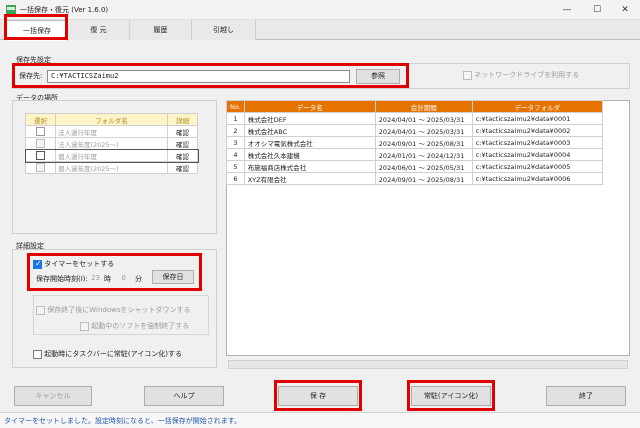  I want to click on data-col-name: データ名, so click(309, 106).